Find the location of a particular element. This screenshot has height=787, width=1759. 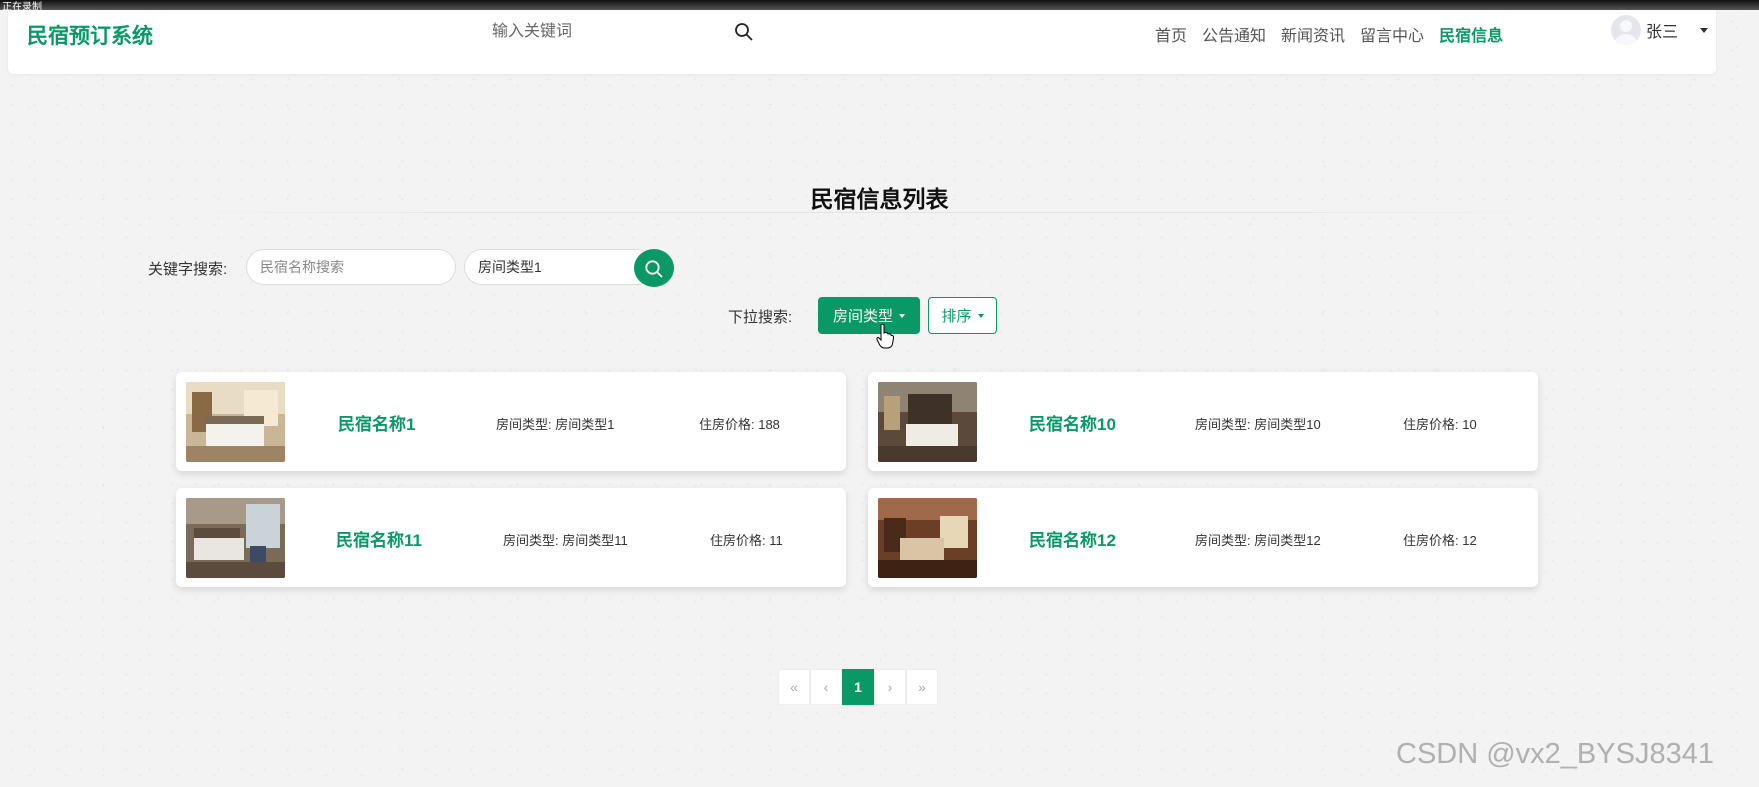

pagination: « ‹ 1 › » is located at coordinates (858, 687).